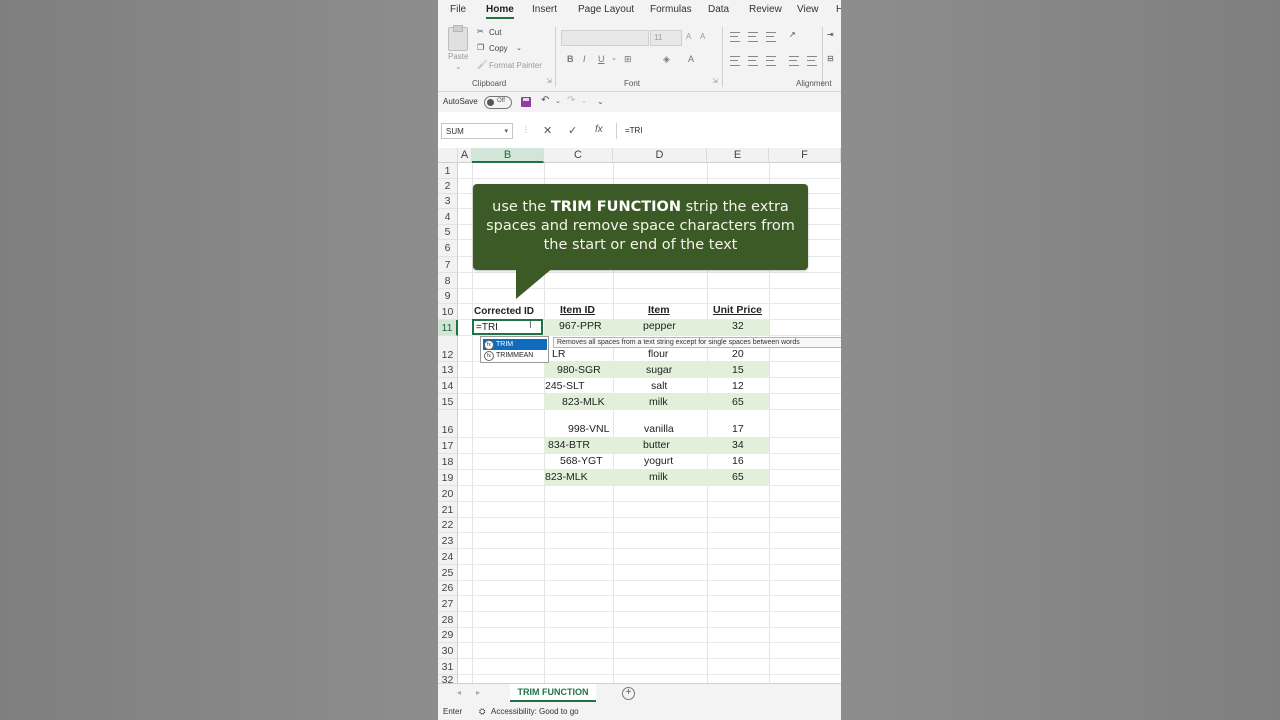  Describe the element at coordinates (553, 693) in the screenshot. I see `sheet-tab-trim-function: TRIM FUNCTION` at that location.